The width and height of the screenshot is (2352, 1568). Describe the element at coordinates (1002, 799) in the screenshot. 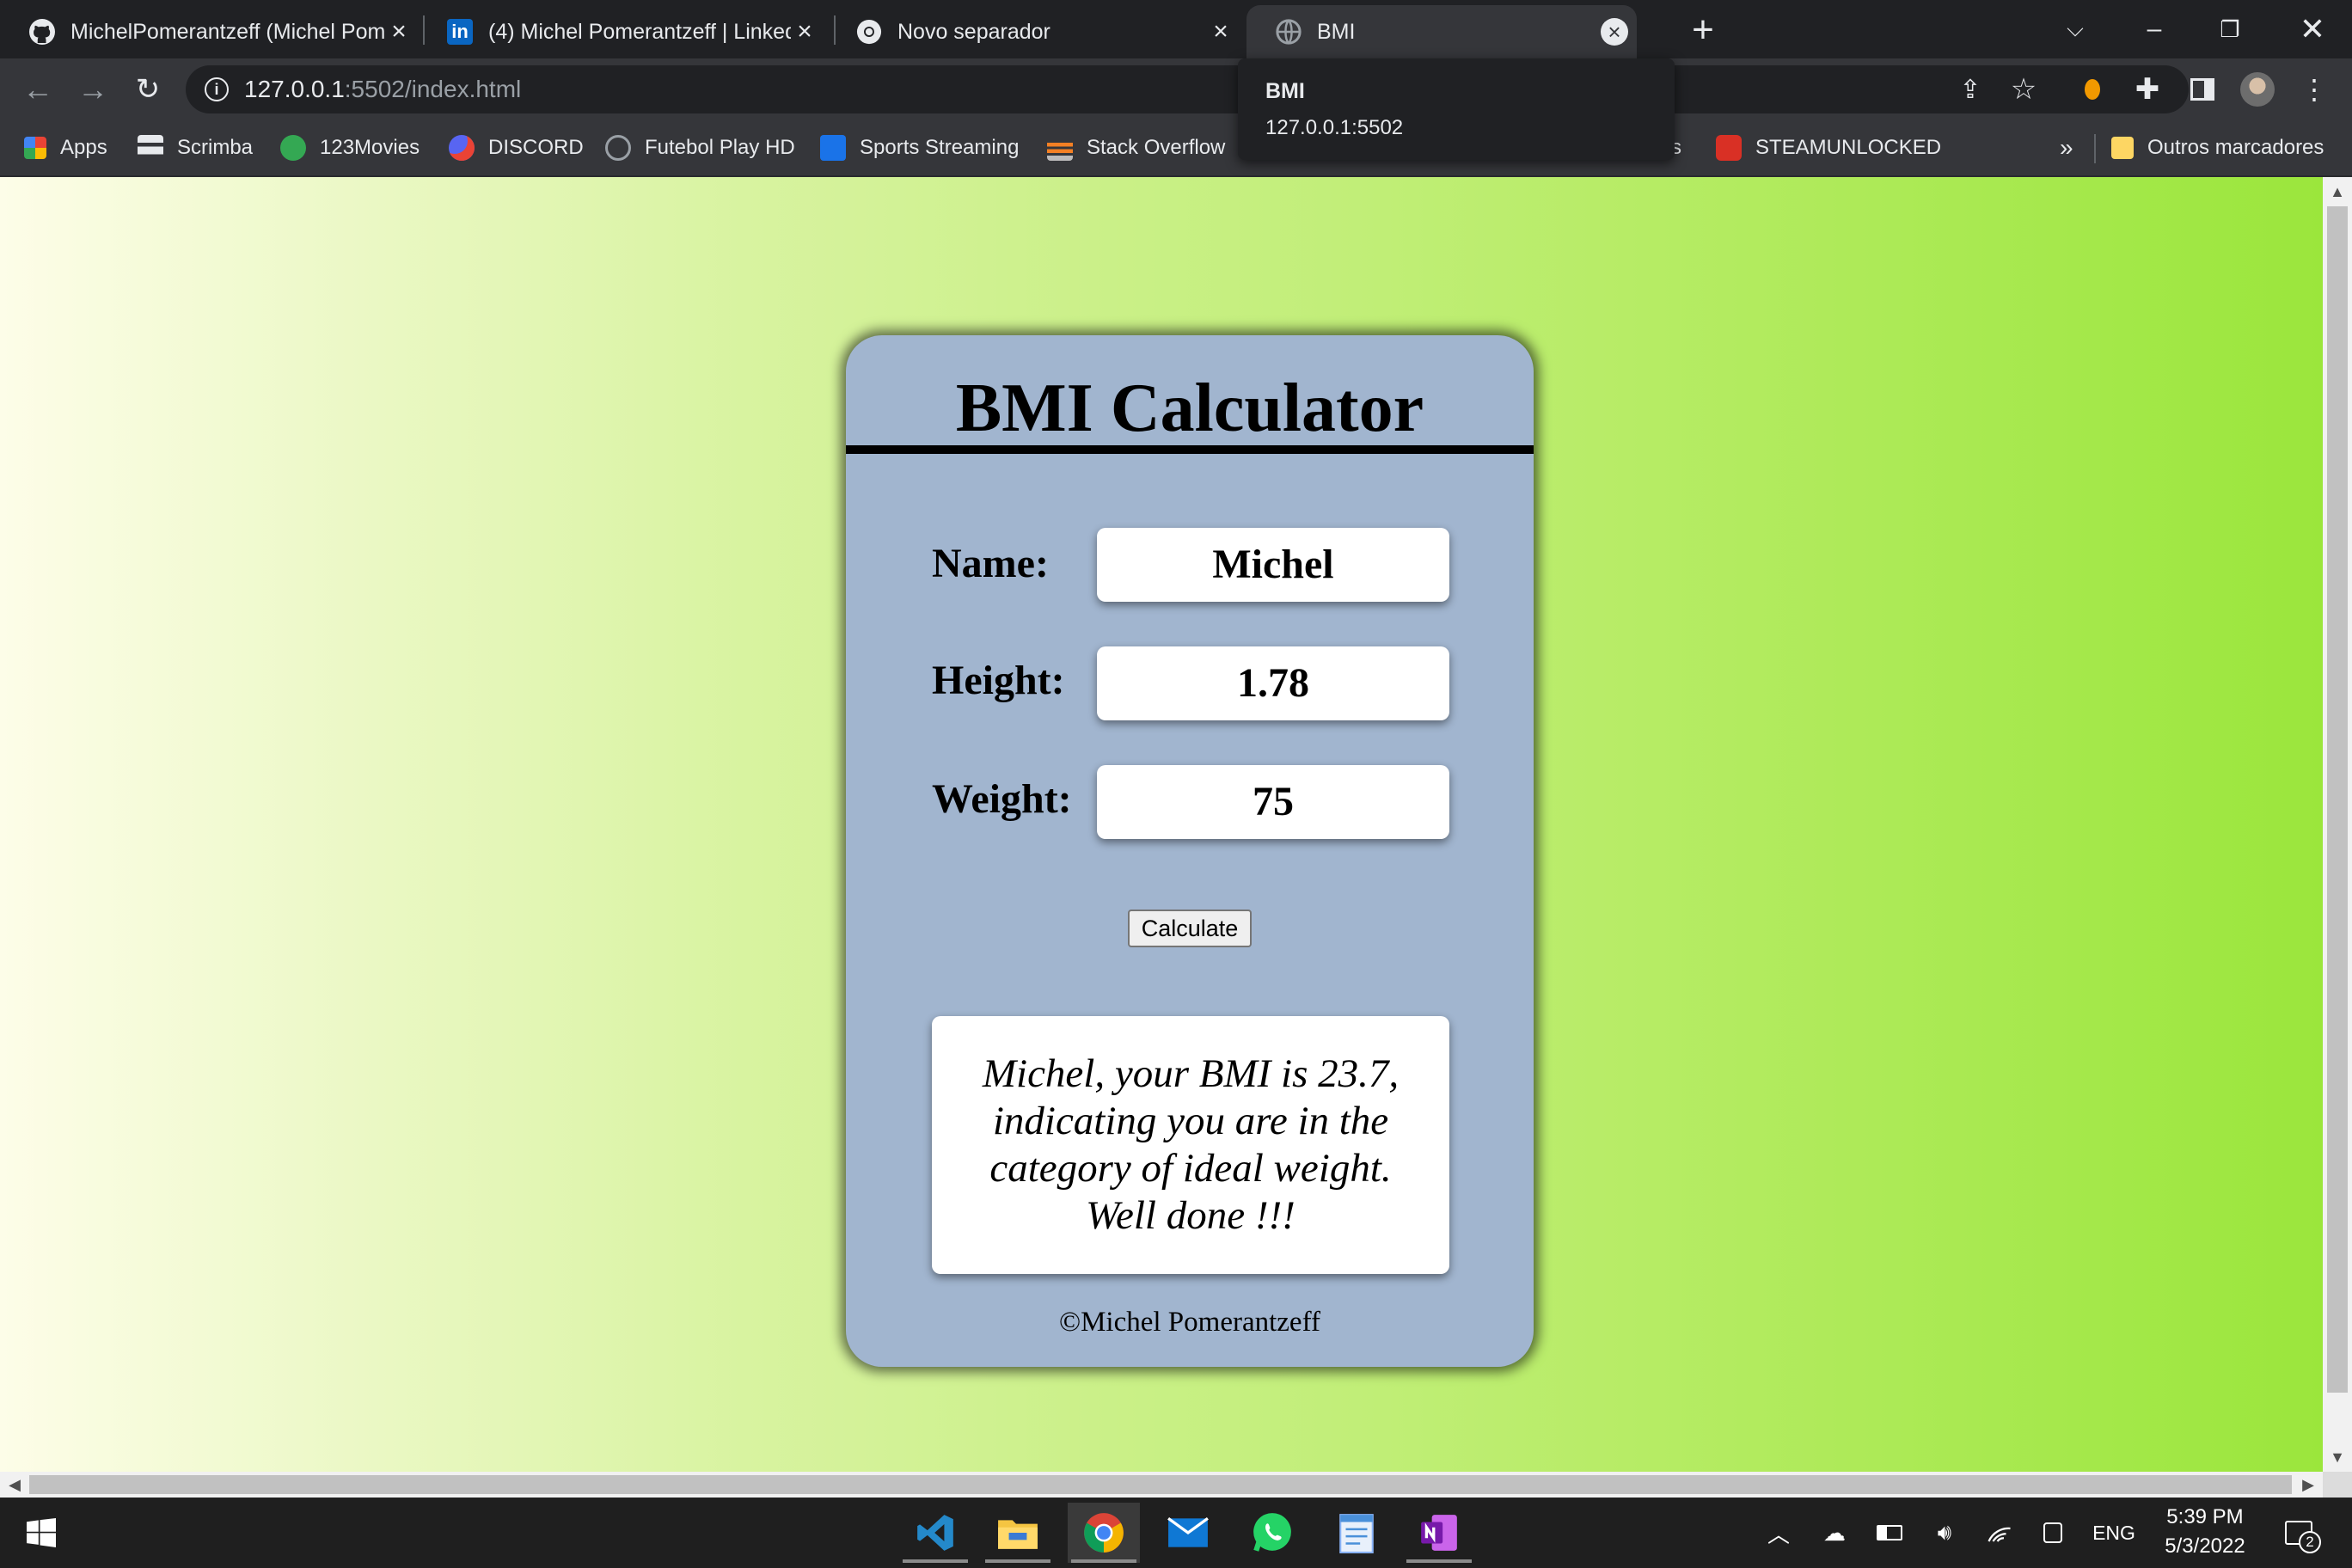

I see `weight-label: Weight:` at that location.